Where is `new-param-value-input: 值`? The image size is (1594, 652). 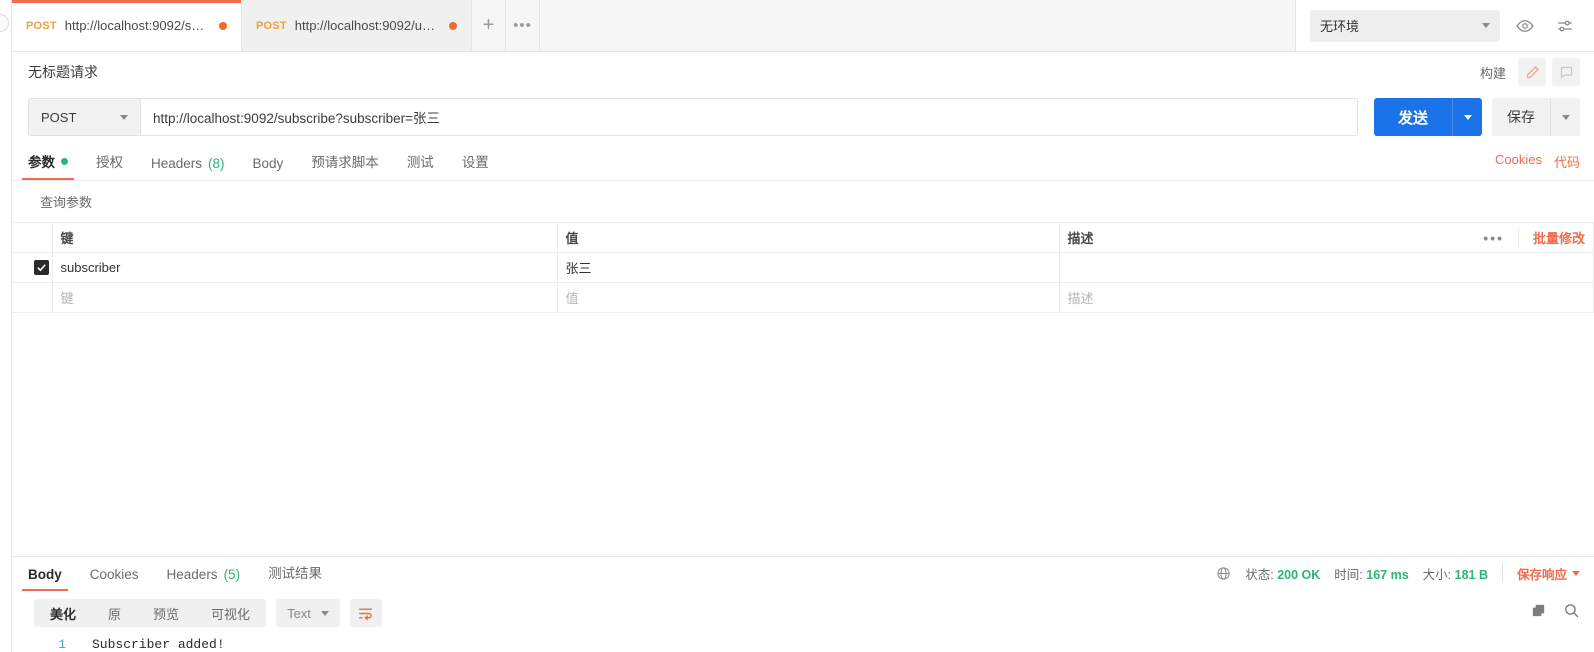 new-param-value-input: 值 is located at coordinates (808, 297).